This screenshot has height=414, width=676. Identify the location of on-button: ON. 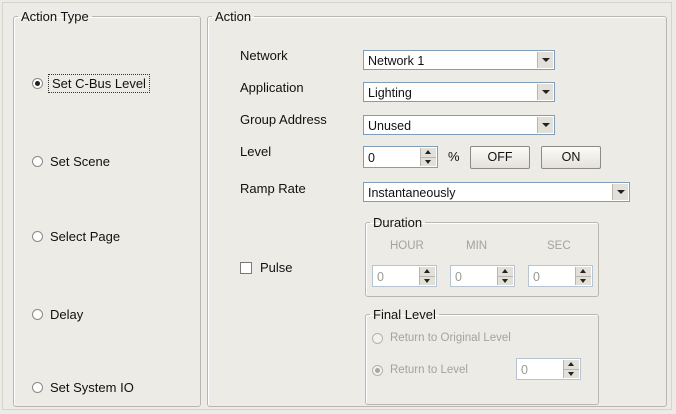
(571, 157).